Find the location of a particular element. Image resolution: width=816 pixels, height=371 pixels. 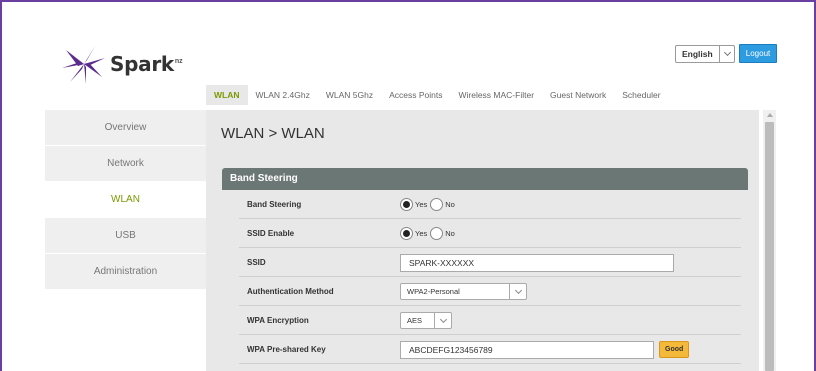

ssid-enable-label: SSID Enable is located at coordinates (271, 233).